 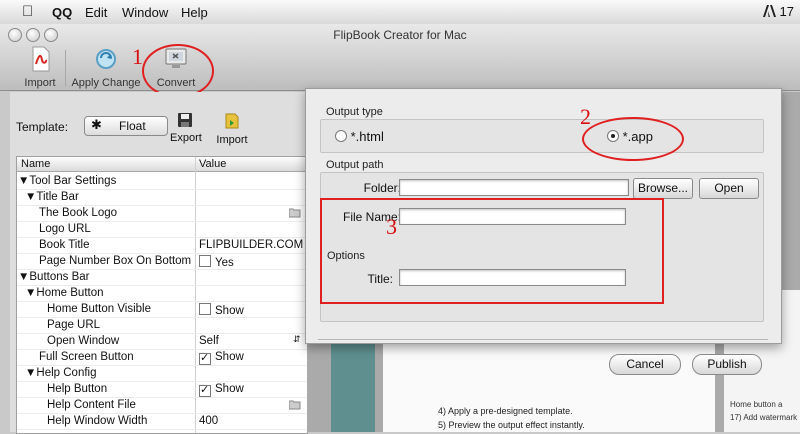 What do you see at coordinates (756, 404) in the screenshot?
I see `doc-right-line: Home button a` at bounding box center [756, 404].